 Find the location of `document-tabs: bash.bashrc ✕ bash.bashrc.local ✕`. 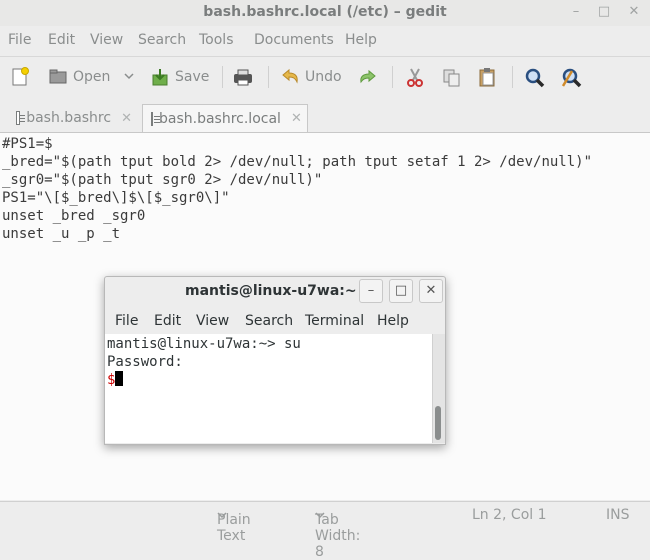

document-tabs: bash.bashrc ✕ bash.bashrc.local ✕ is located at coordinates (325, 116).